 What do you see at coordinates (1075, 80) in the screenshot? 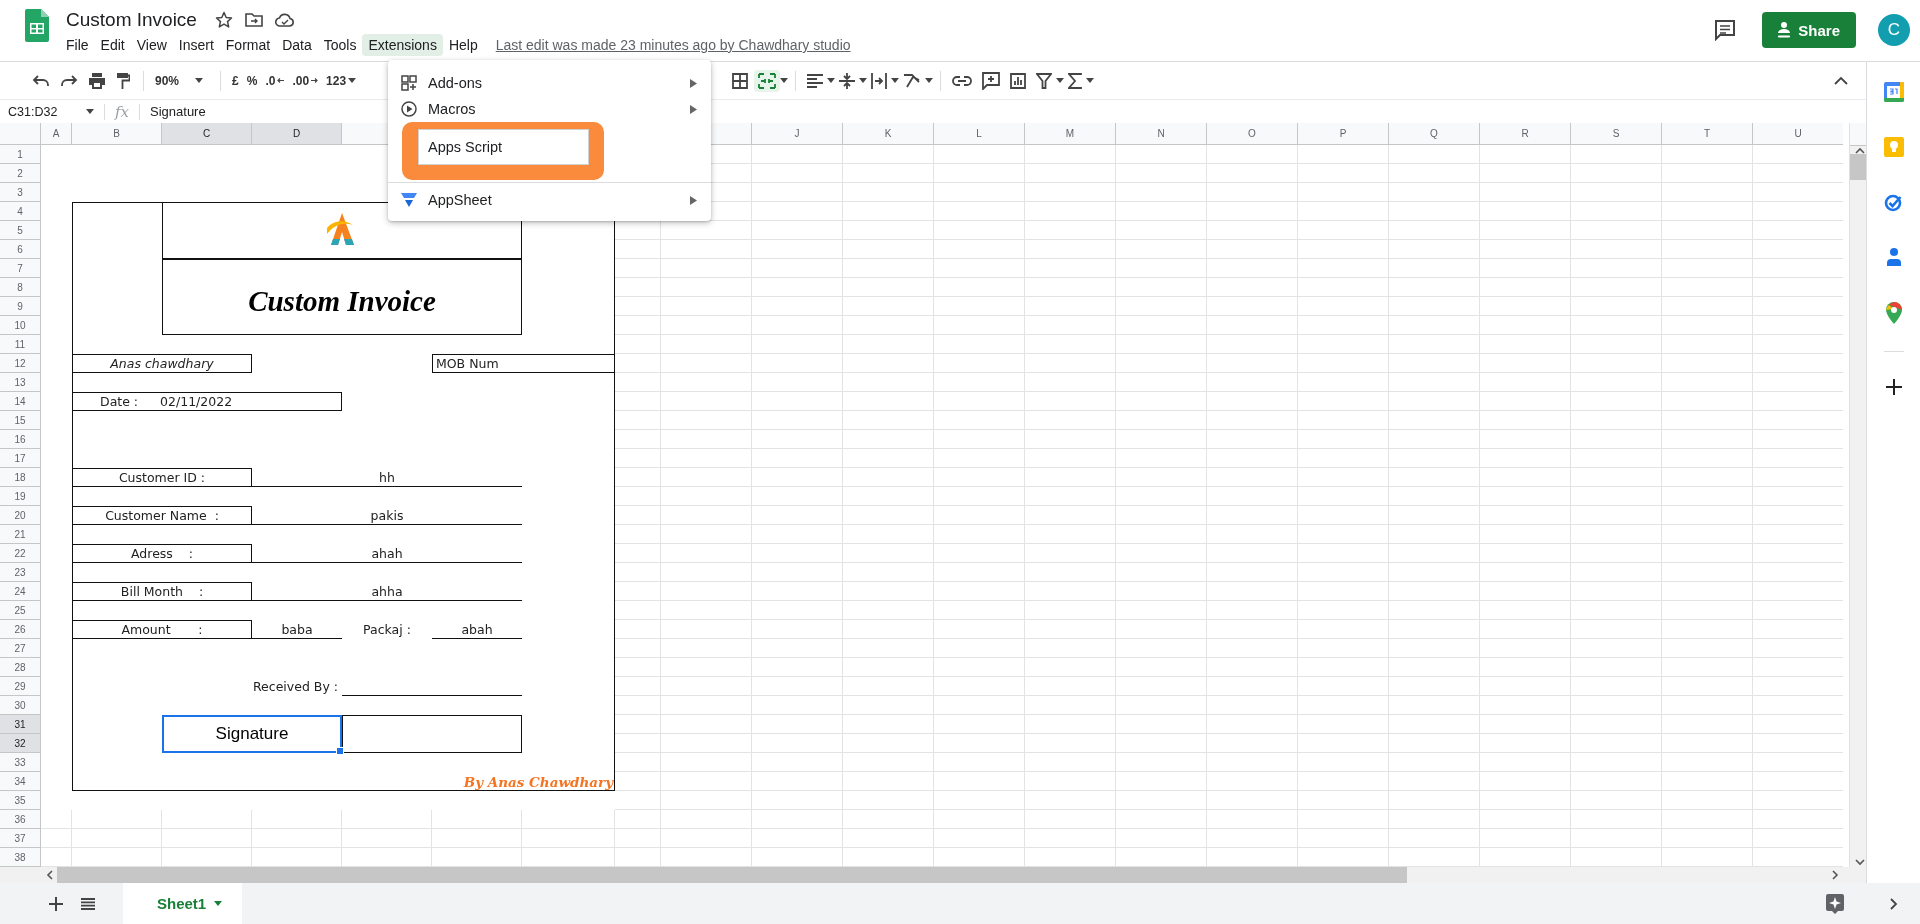
I see `sum-icon` at bounding box center [1075, 80].